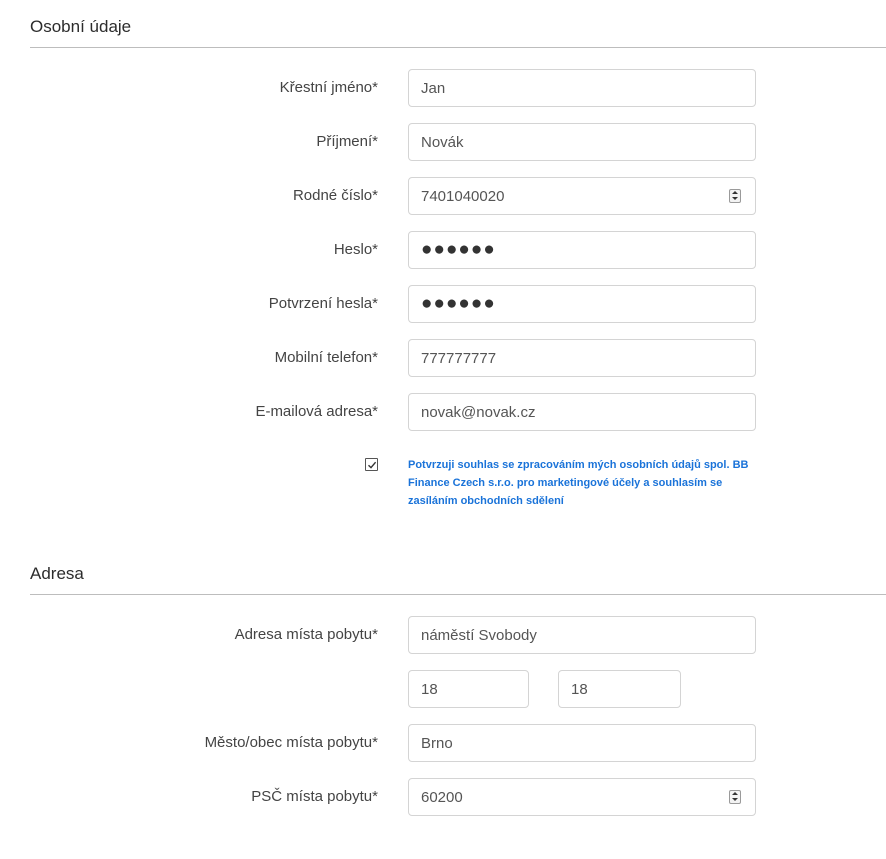 This screenshot has height=859, width=886. I want to click on zip-field, so click(582, 797).